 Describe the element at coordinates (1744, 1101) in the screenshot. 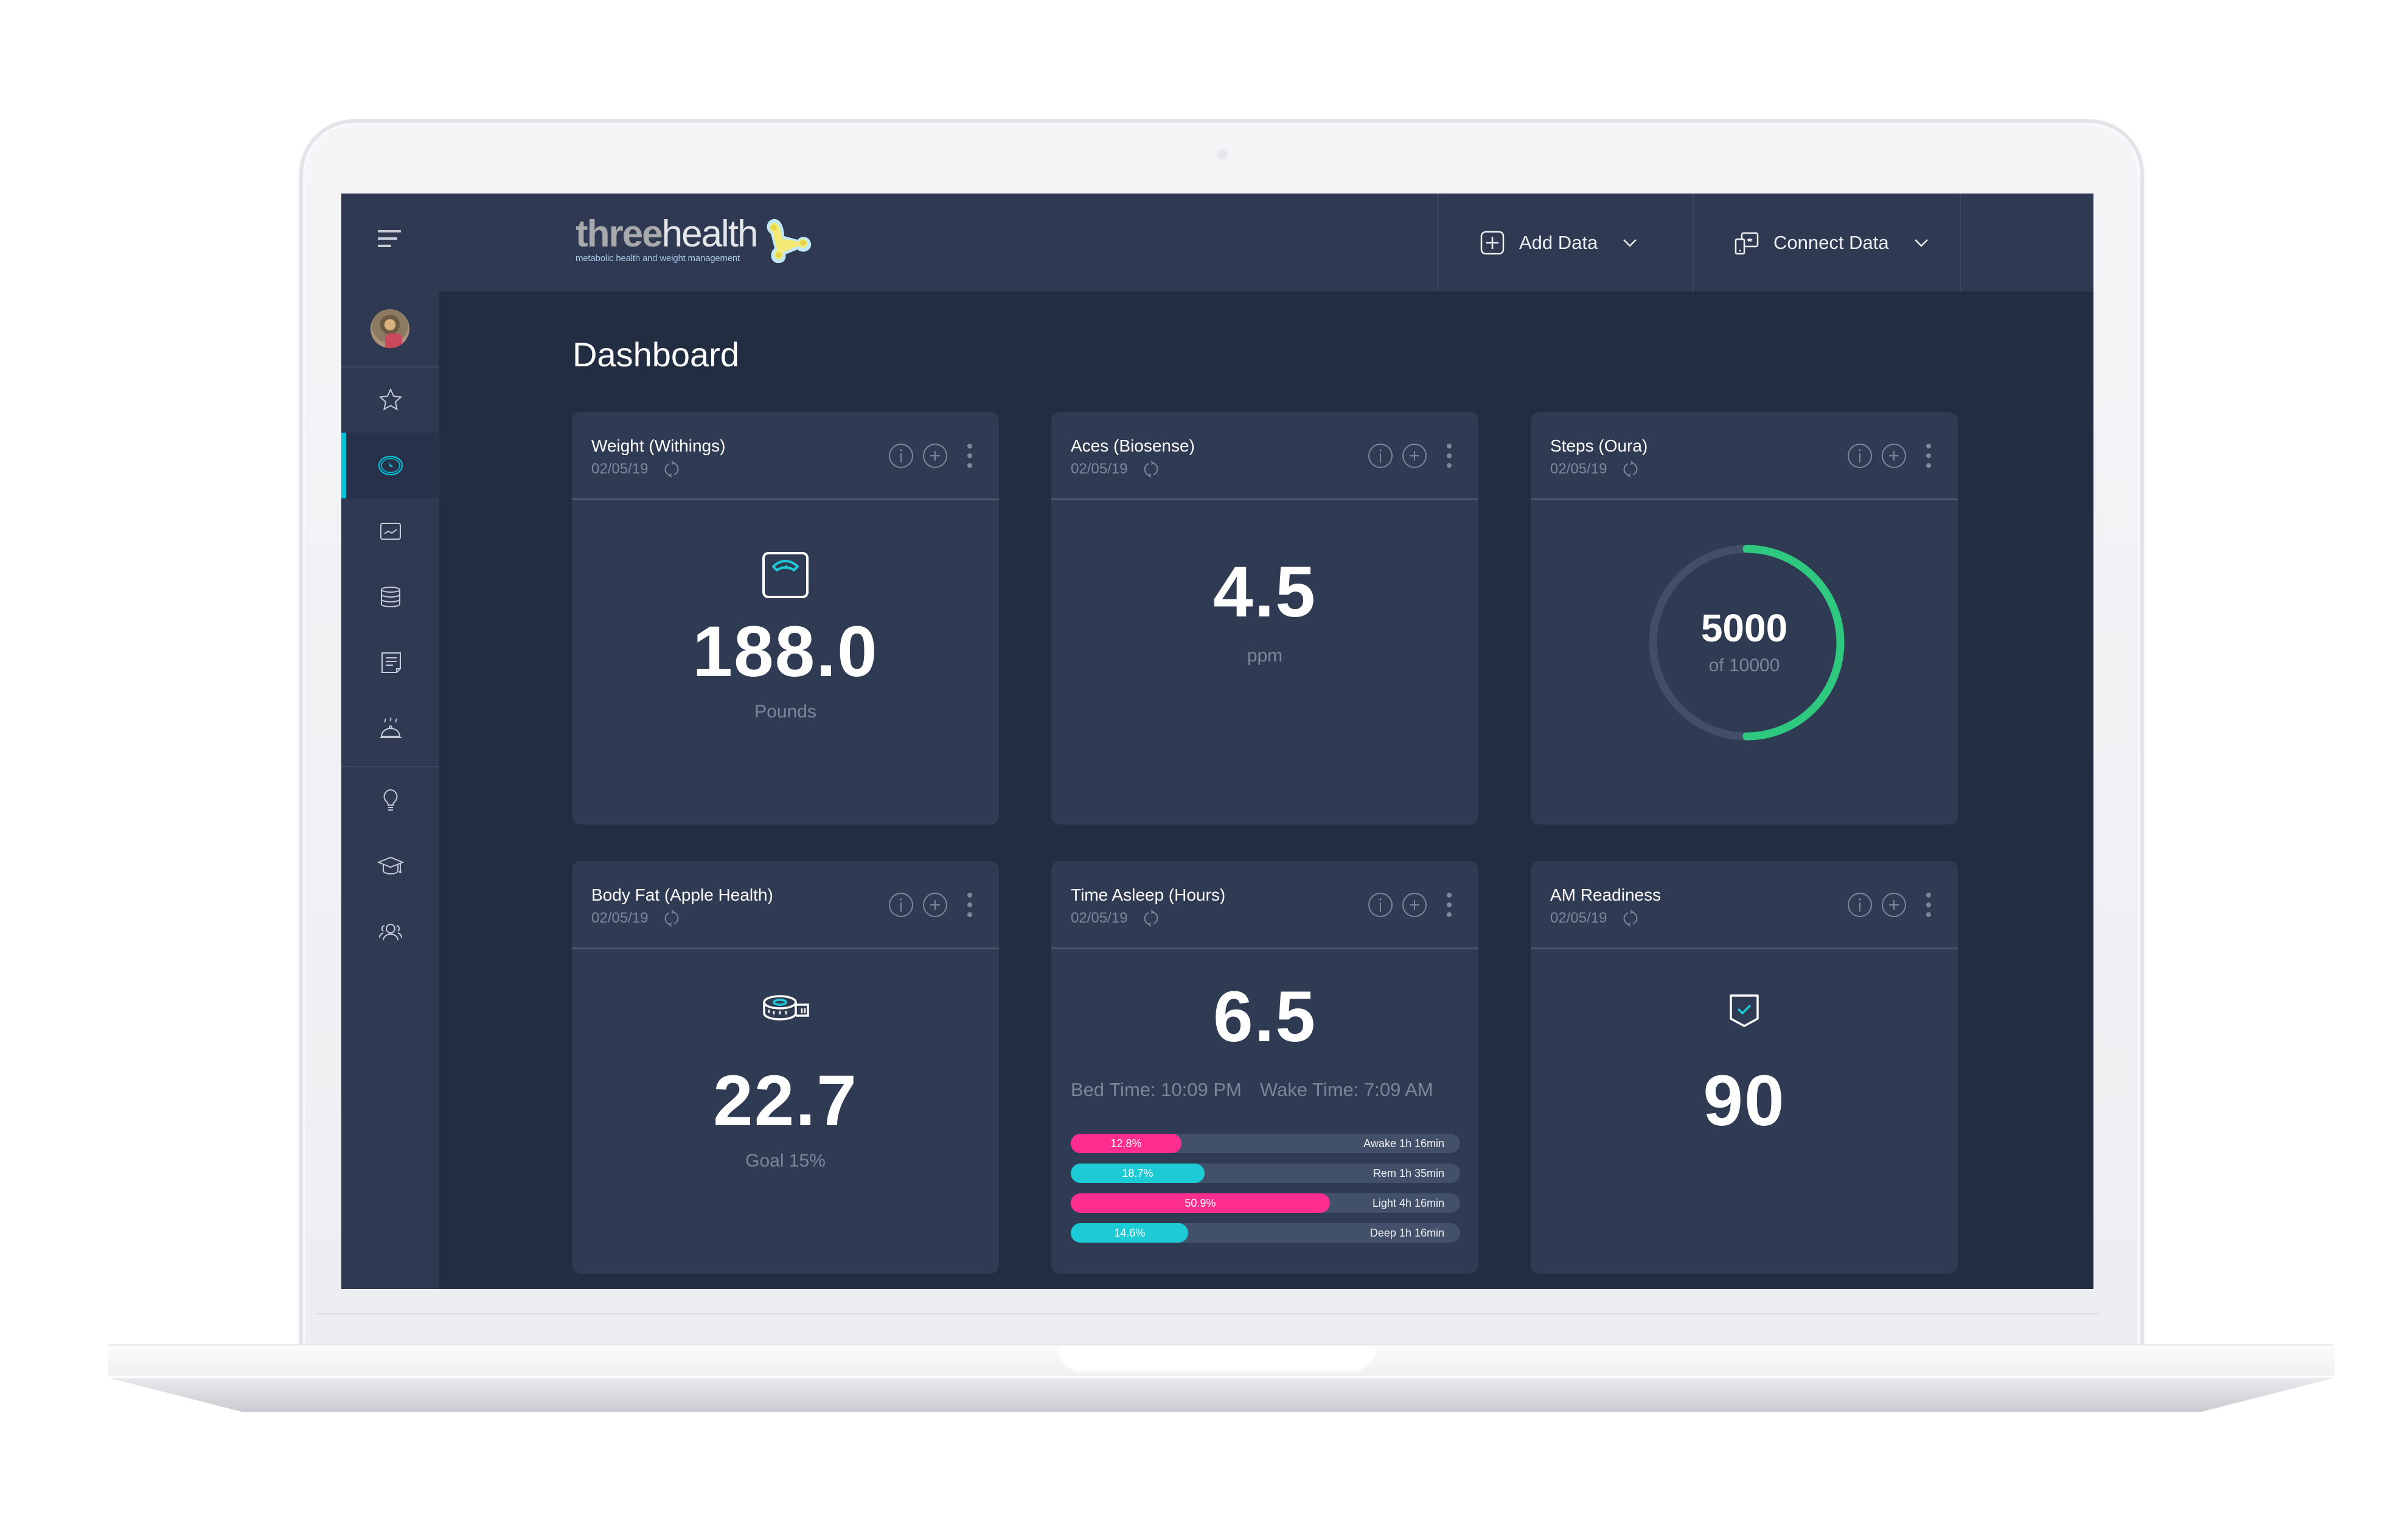

I see `readiness-value: 90` at that location.